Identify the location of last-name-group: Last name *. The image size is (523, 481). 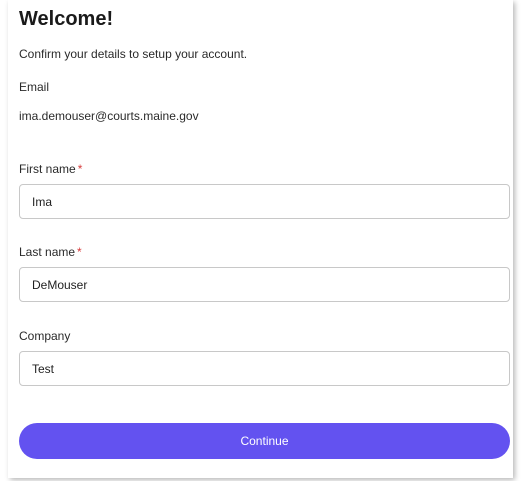
(264, 273).